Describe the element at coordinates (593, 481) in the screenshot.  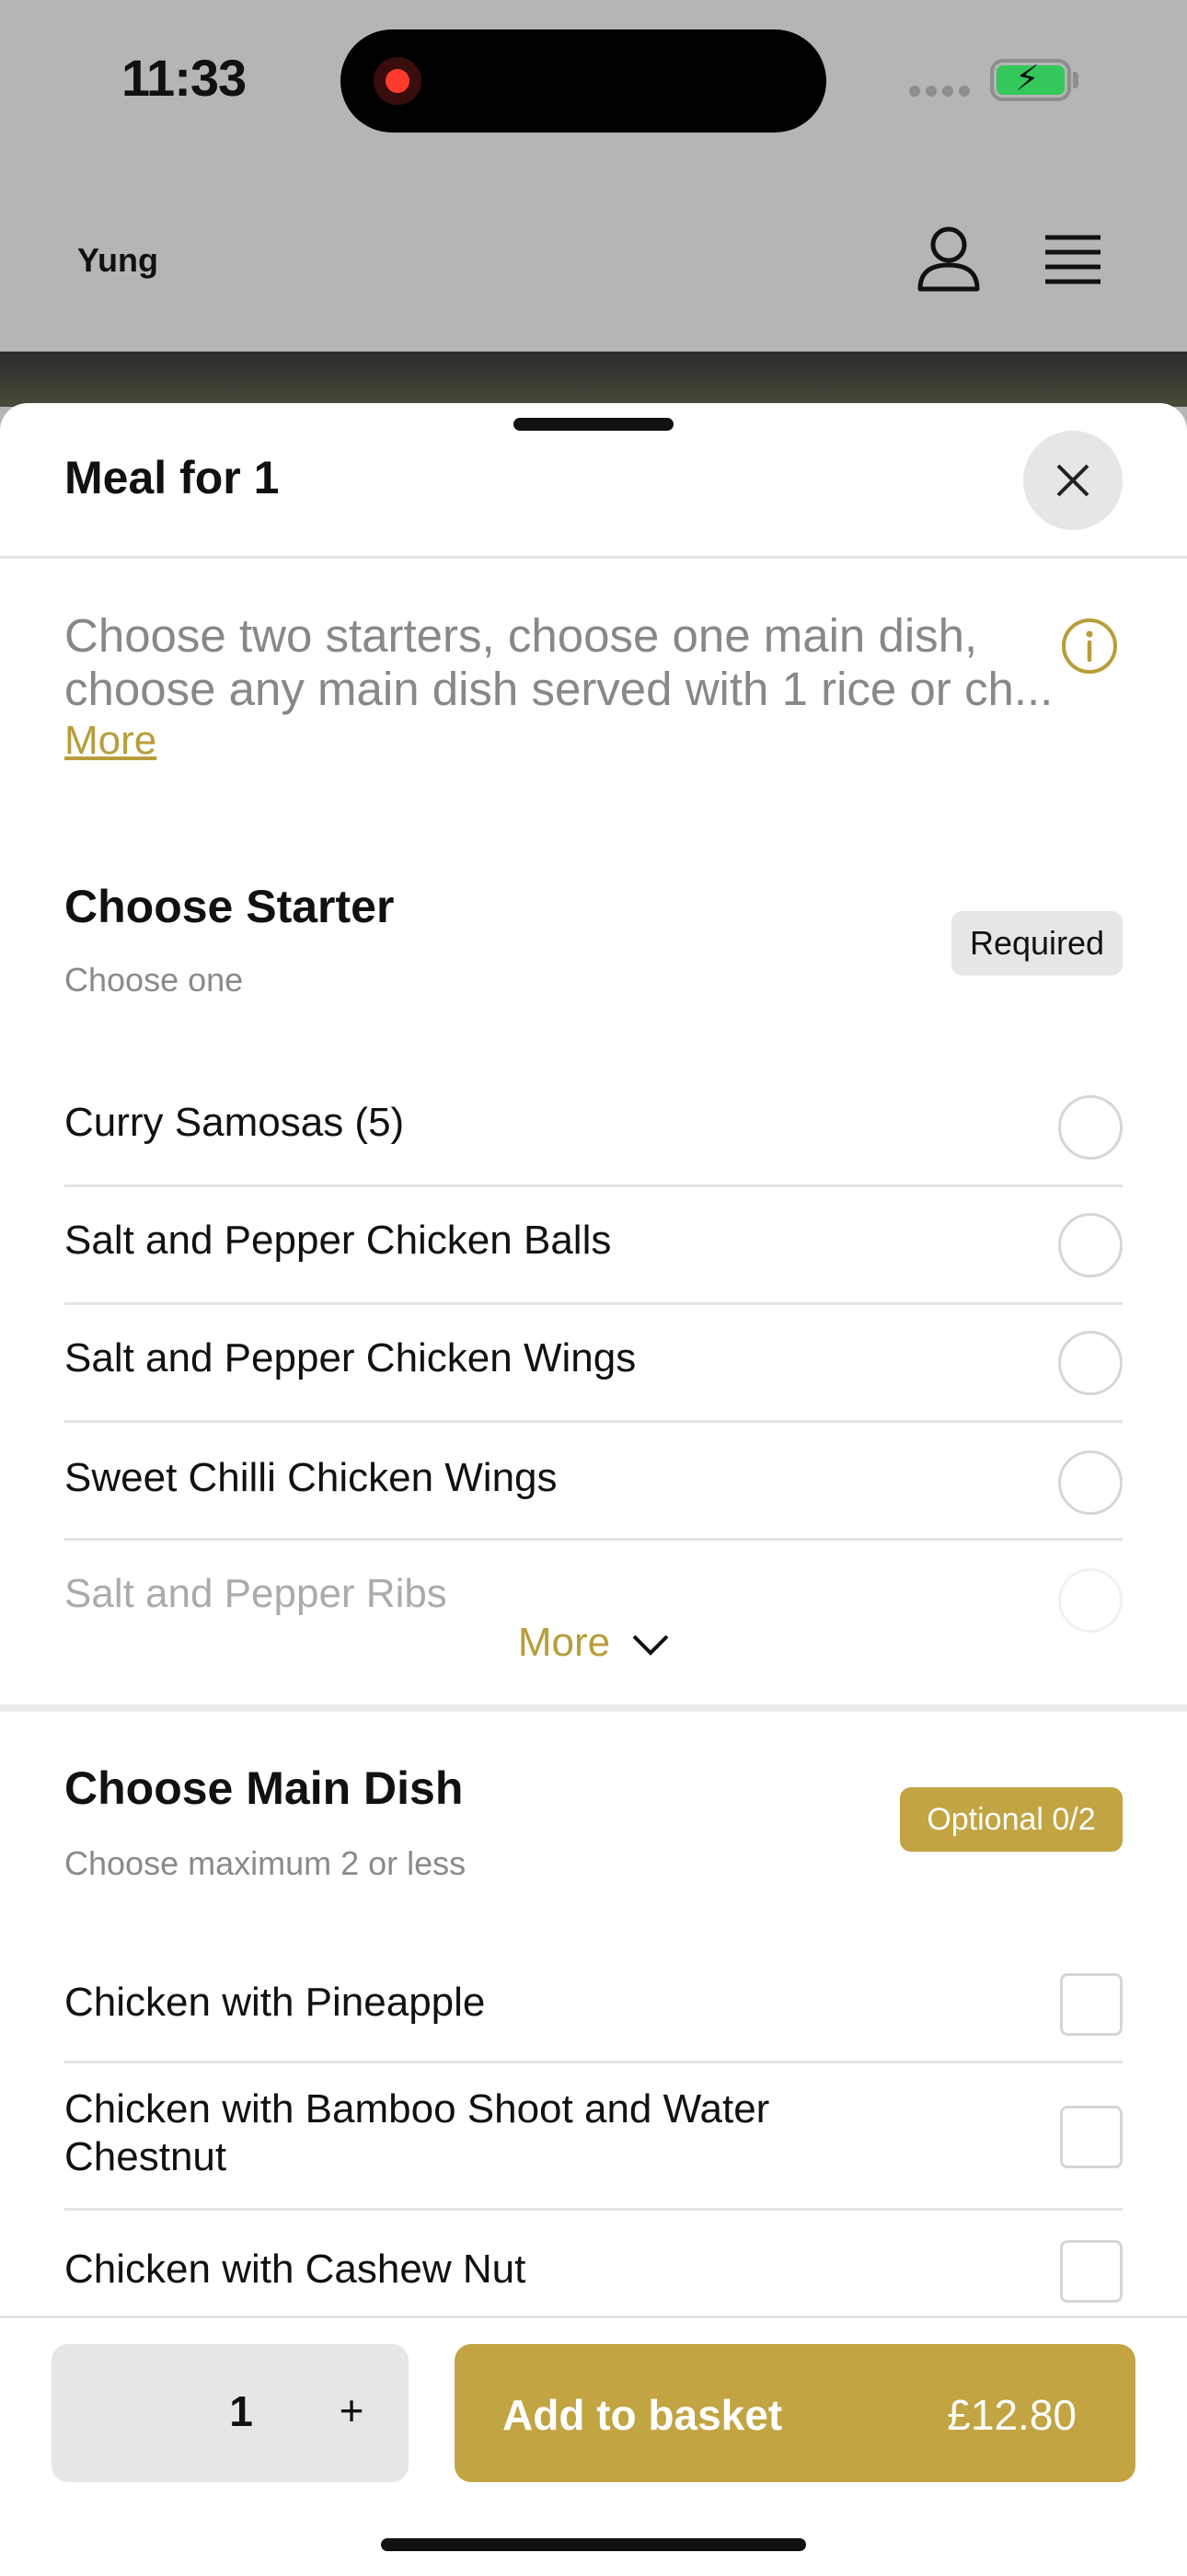
I see `sheet-header: Meal for 1` at that location.